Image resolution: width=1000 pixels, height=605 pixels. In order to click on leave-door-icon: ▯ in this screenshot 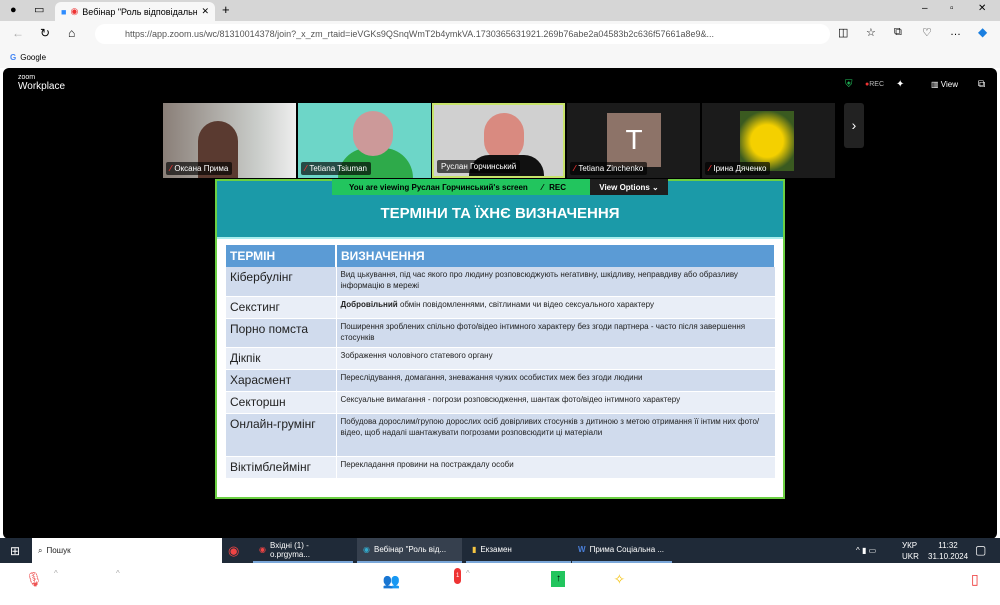, I will do `click(975, 579)`.